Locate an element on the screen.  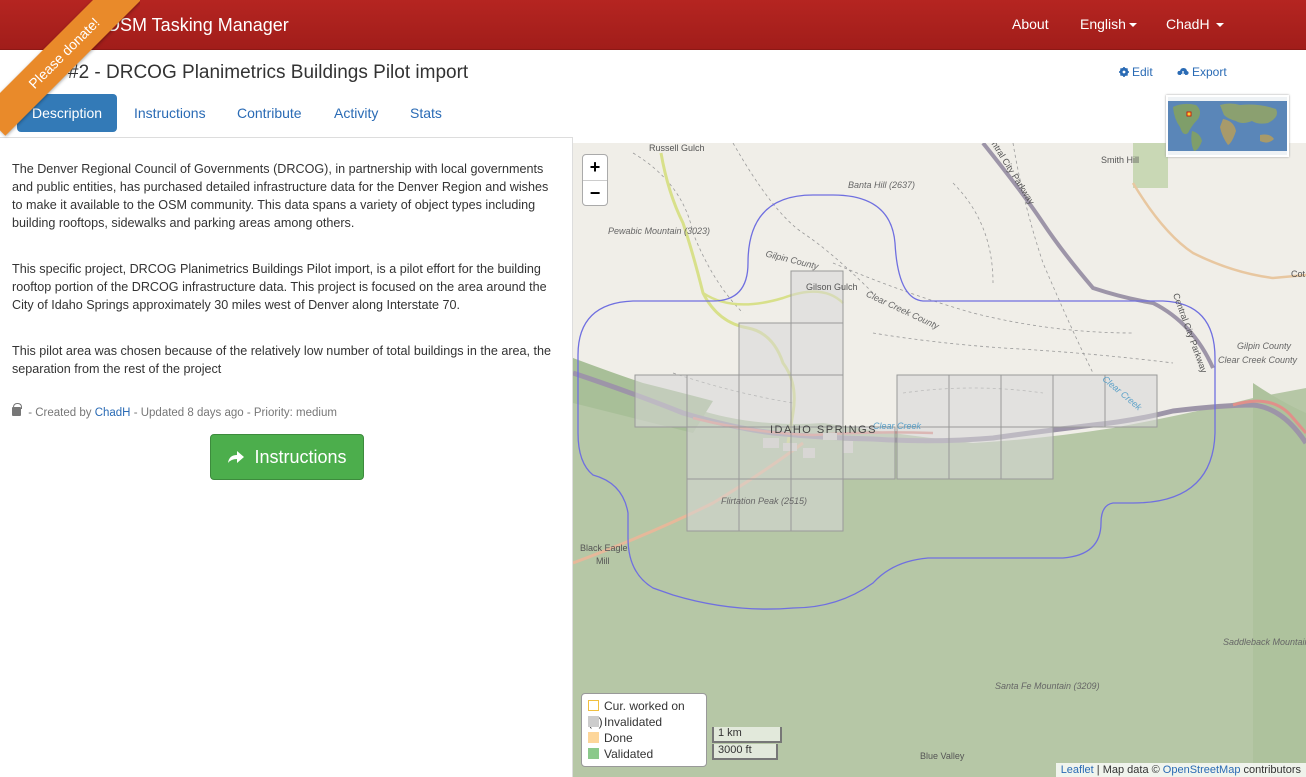
legend-item: Invalidated is located at coordinates (644, 722).